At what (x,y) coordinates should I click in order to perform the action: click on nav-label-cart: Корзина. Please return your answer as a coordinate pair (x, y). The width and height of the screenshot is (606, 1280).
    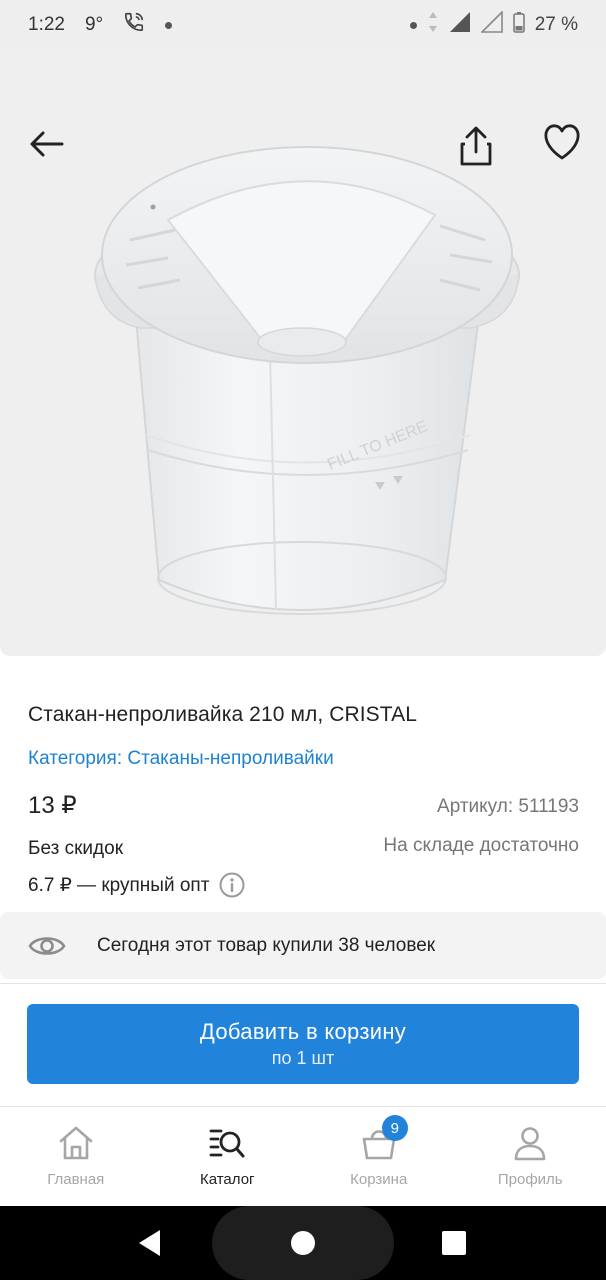
    Looking at the image, I should click on (379, 1179).